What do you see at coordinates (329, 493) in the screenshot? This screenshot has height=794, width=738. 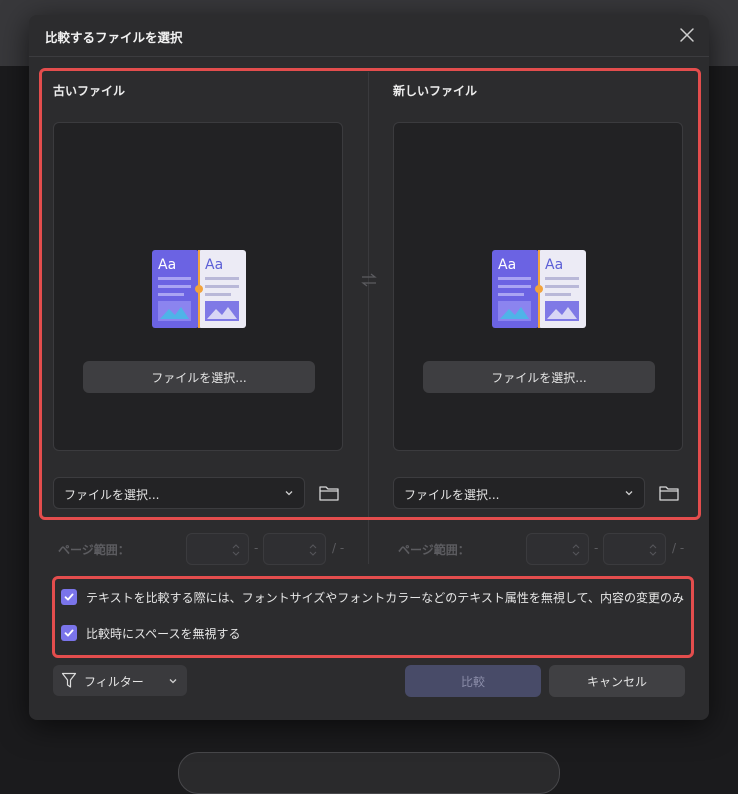 I see `old-file-folder-icon` at bounding box center [329, 493].